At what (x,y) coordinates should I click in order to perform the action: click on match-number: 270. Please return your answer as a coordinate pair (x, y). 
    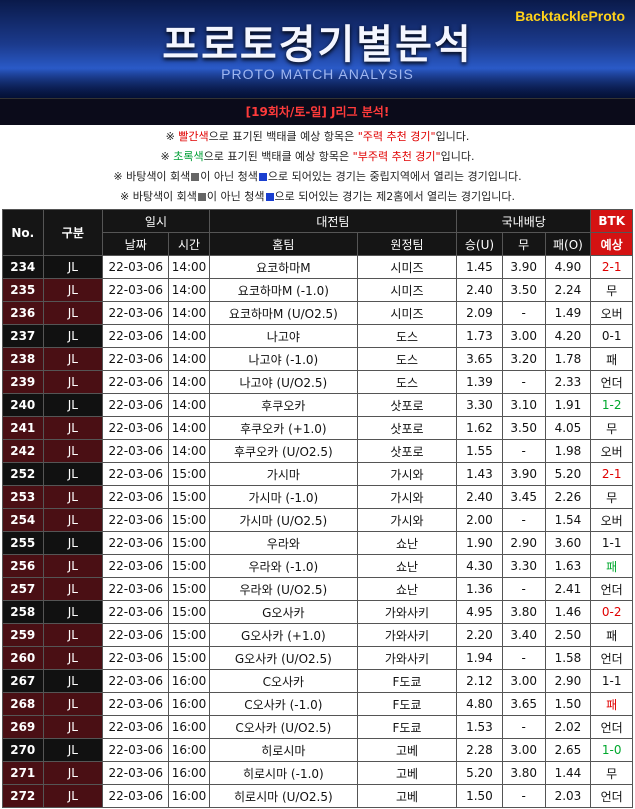
    Looking at the image, I should click on (23, 750).